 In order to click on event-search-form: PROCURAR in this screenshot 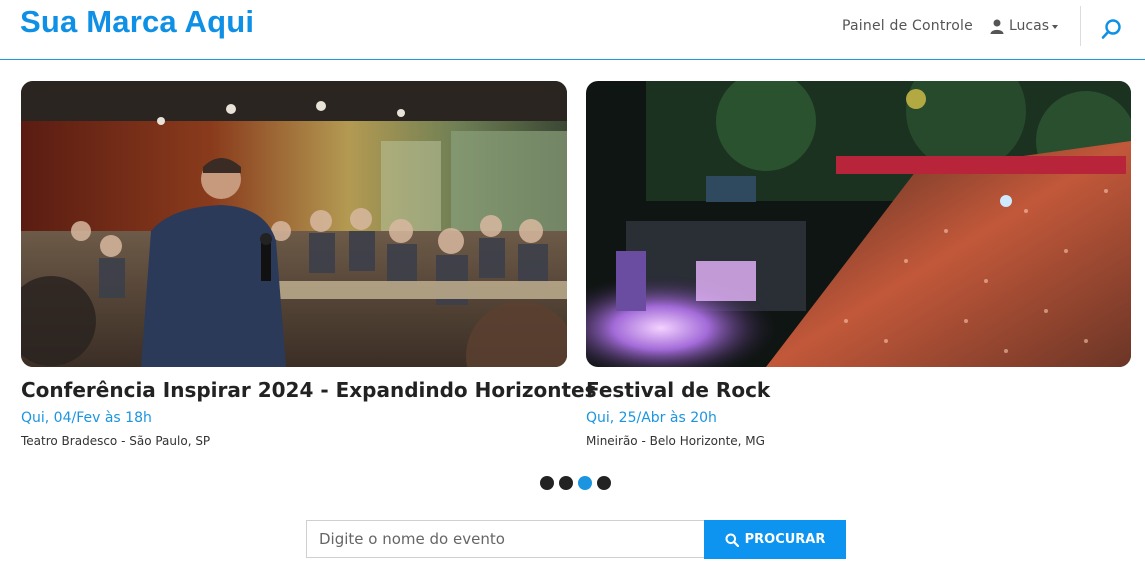, I will do `click(576, 539)`.